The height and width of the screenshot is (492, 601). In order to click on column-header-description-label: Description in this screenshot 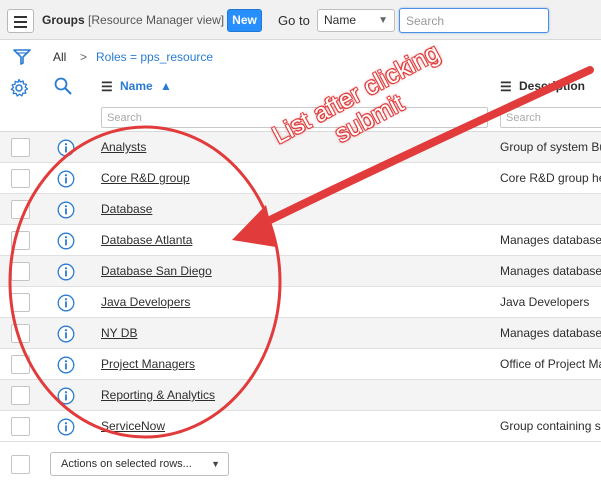, I will do `click(552, 86)`.